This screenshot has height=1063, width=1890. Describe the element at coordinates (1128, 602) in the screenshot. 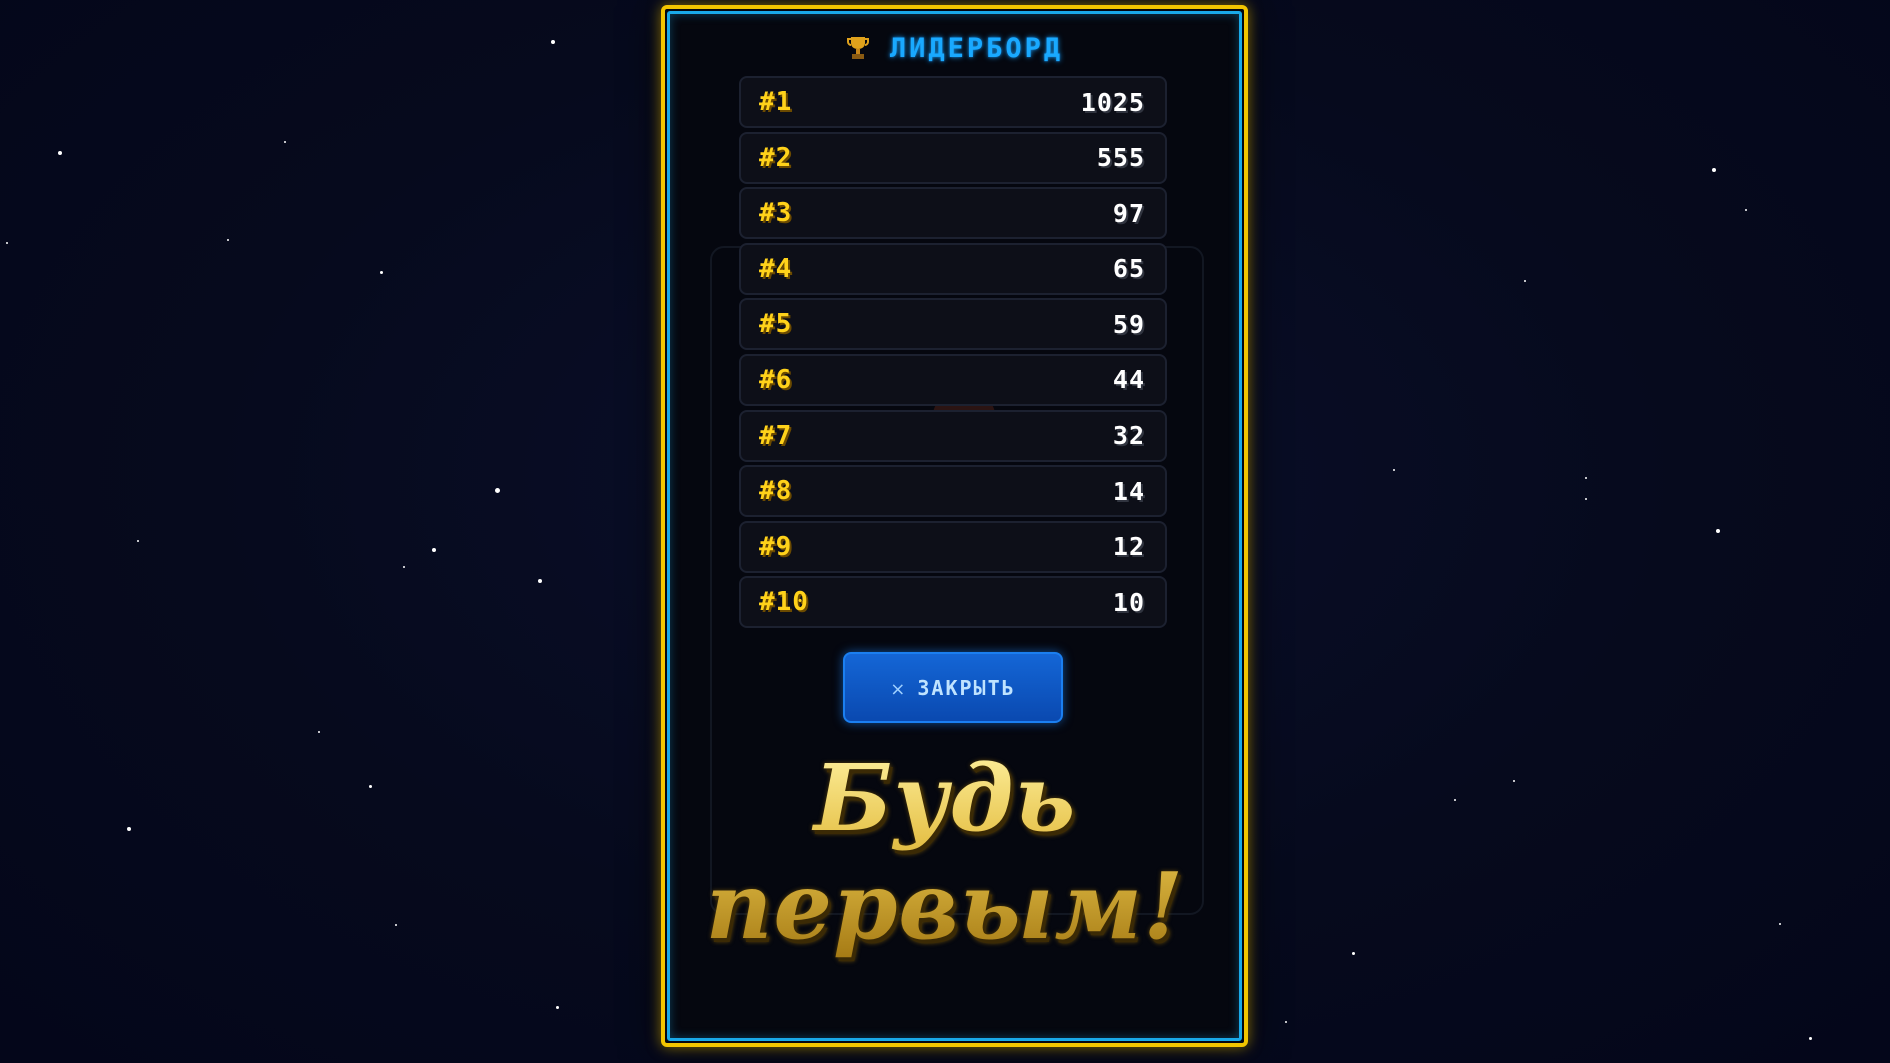

I see `score-value: 10` at that location.